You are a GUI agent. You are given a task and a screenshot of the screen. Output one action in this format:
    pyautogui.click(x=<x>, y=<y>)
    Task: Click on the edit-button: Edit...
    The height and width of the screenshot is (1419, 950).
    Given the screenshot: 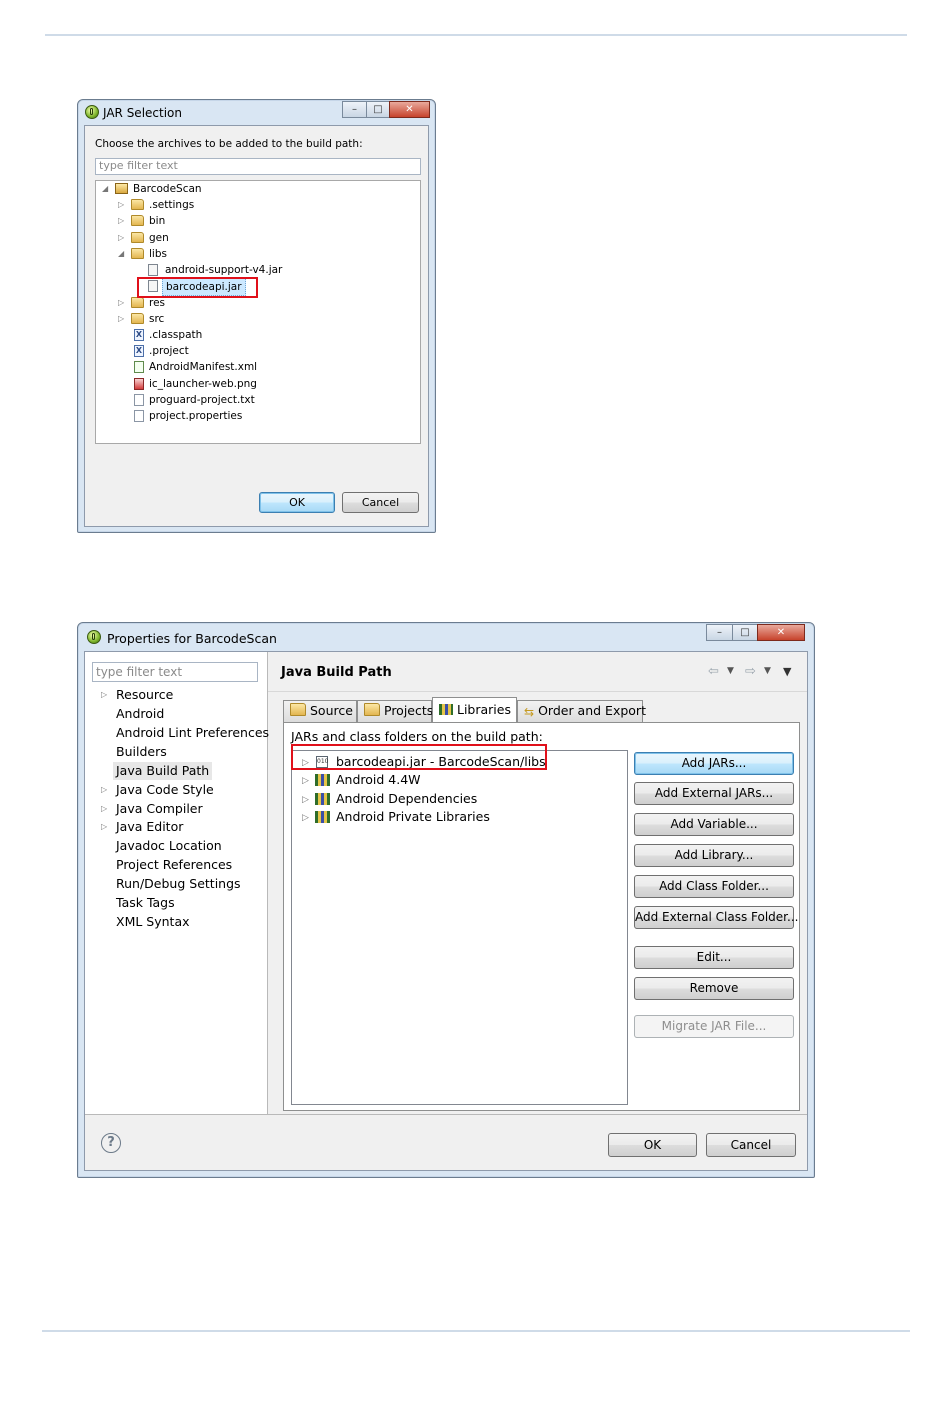 What is the action you would take?
    pyautogui.click(x=714, y=957)
    